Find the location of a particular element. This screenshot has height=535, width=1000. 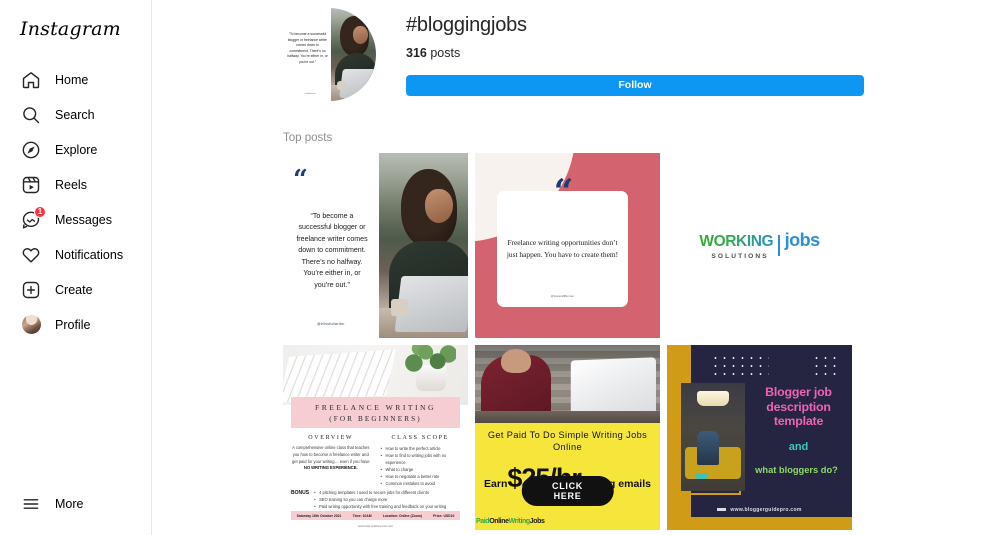

post-credit: @blissfullwriter is located at coordinates (331, 324).